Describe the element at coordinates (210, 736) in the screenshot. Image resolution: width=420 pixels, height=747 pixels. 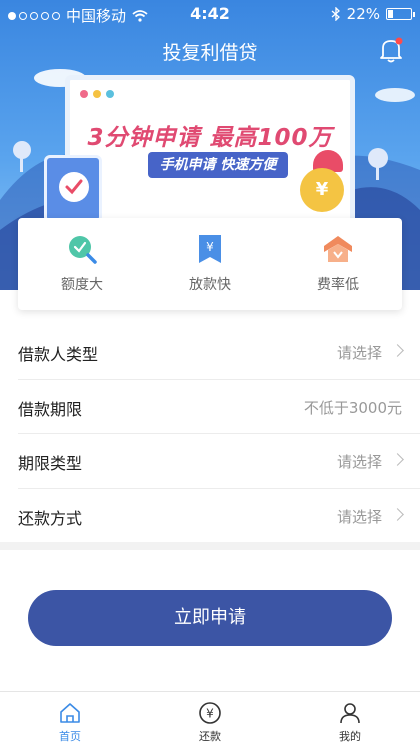
I see `tab-label: 还款` at that location.